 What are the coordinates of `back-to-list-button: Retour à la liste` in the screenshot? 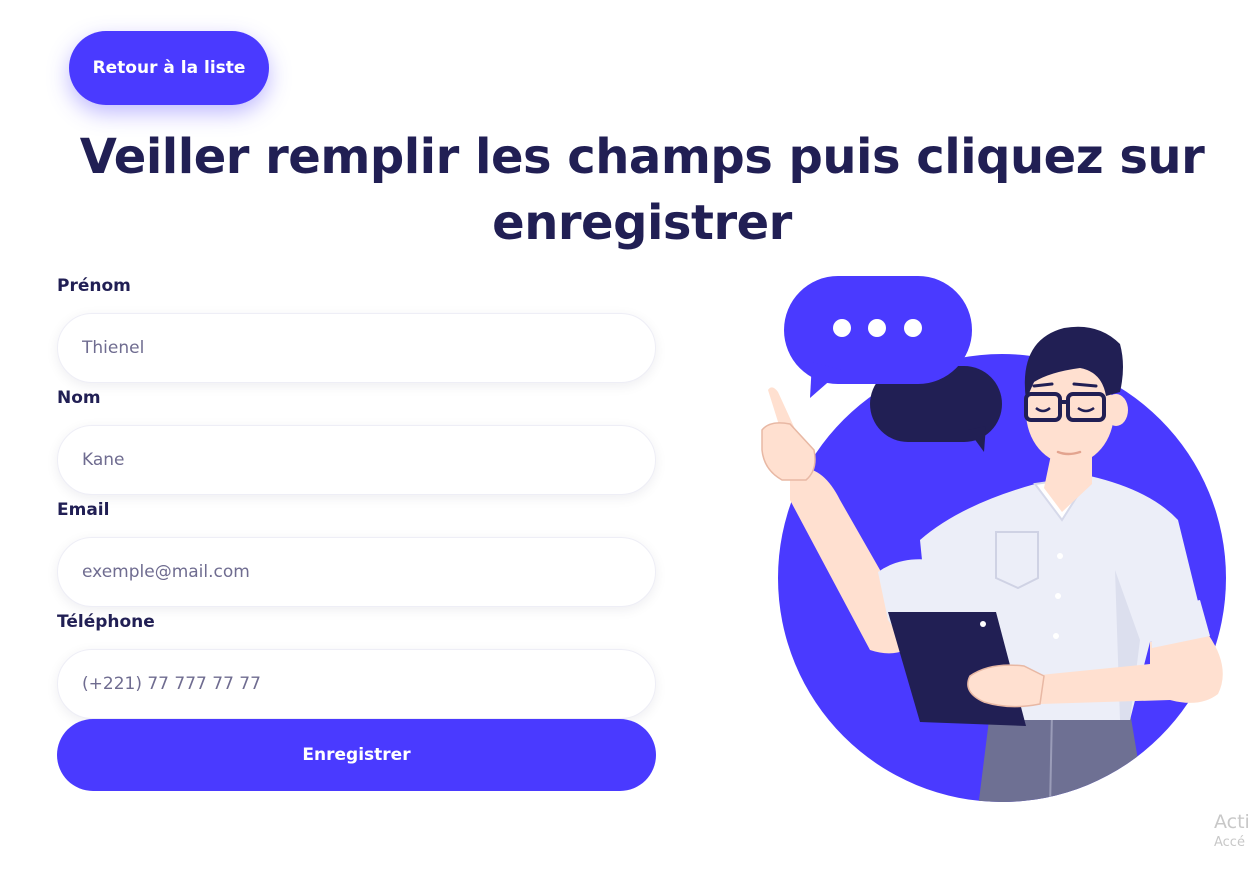 It's located at (169, 68).